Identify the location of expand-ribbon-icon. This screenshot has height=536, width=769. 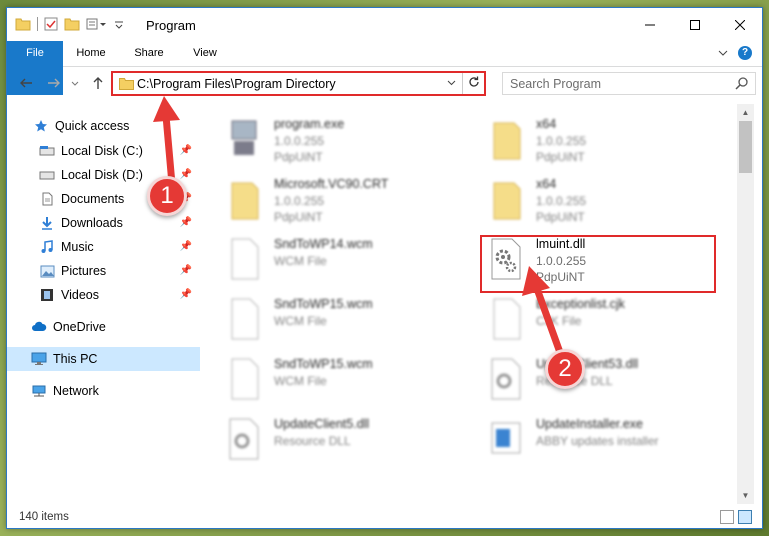
(723, 53).